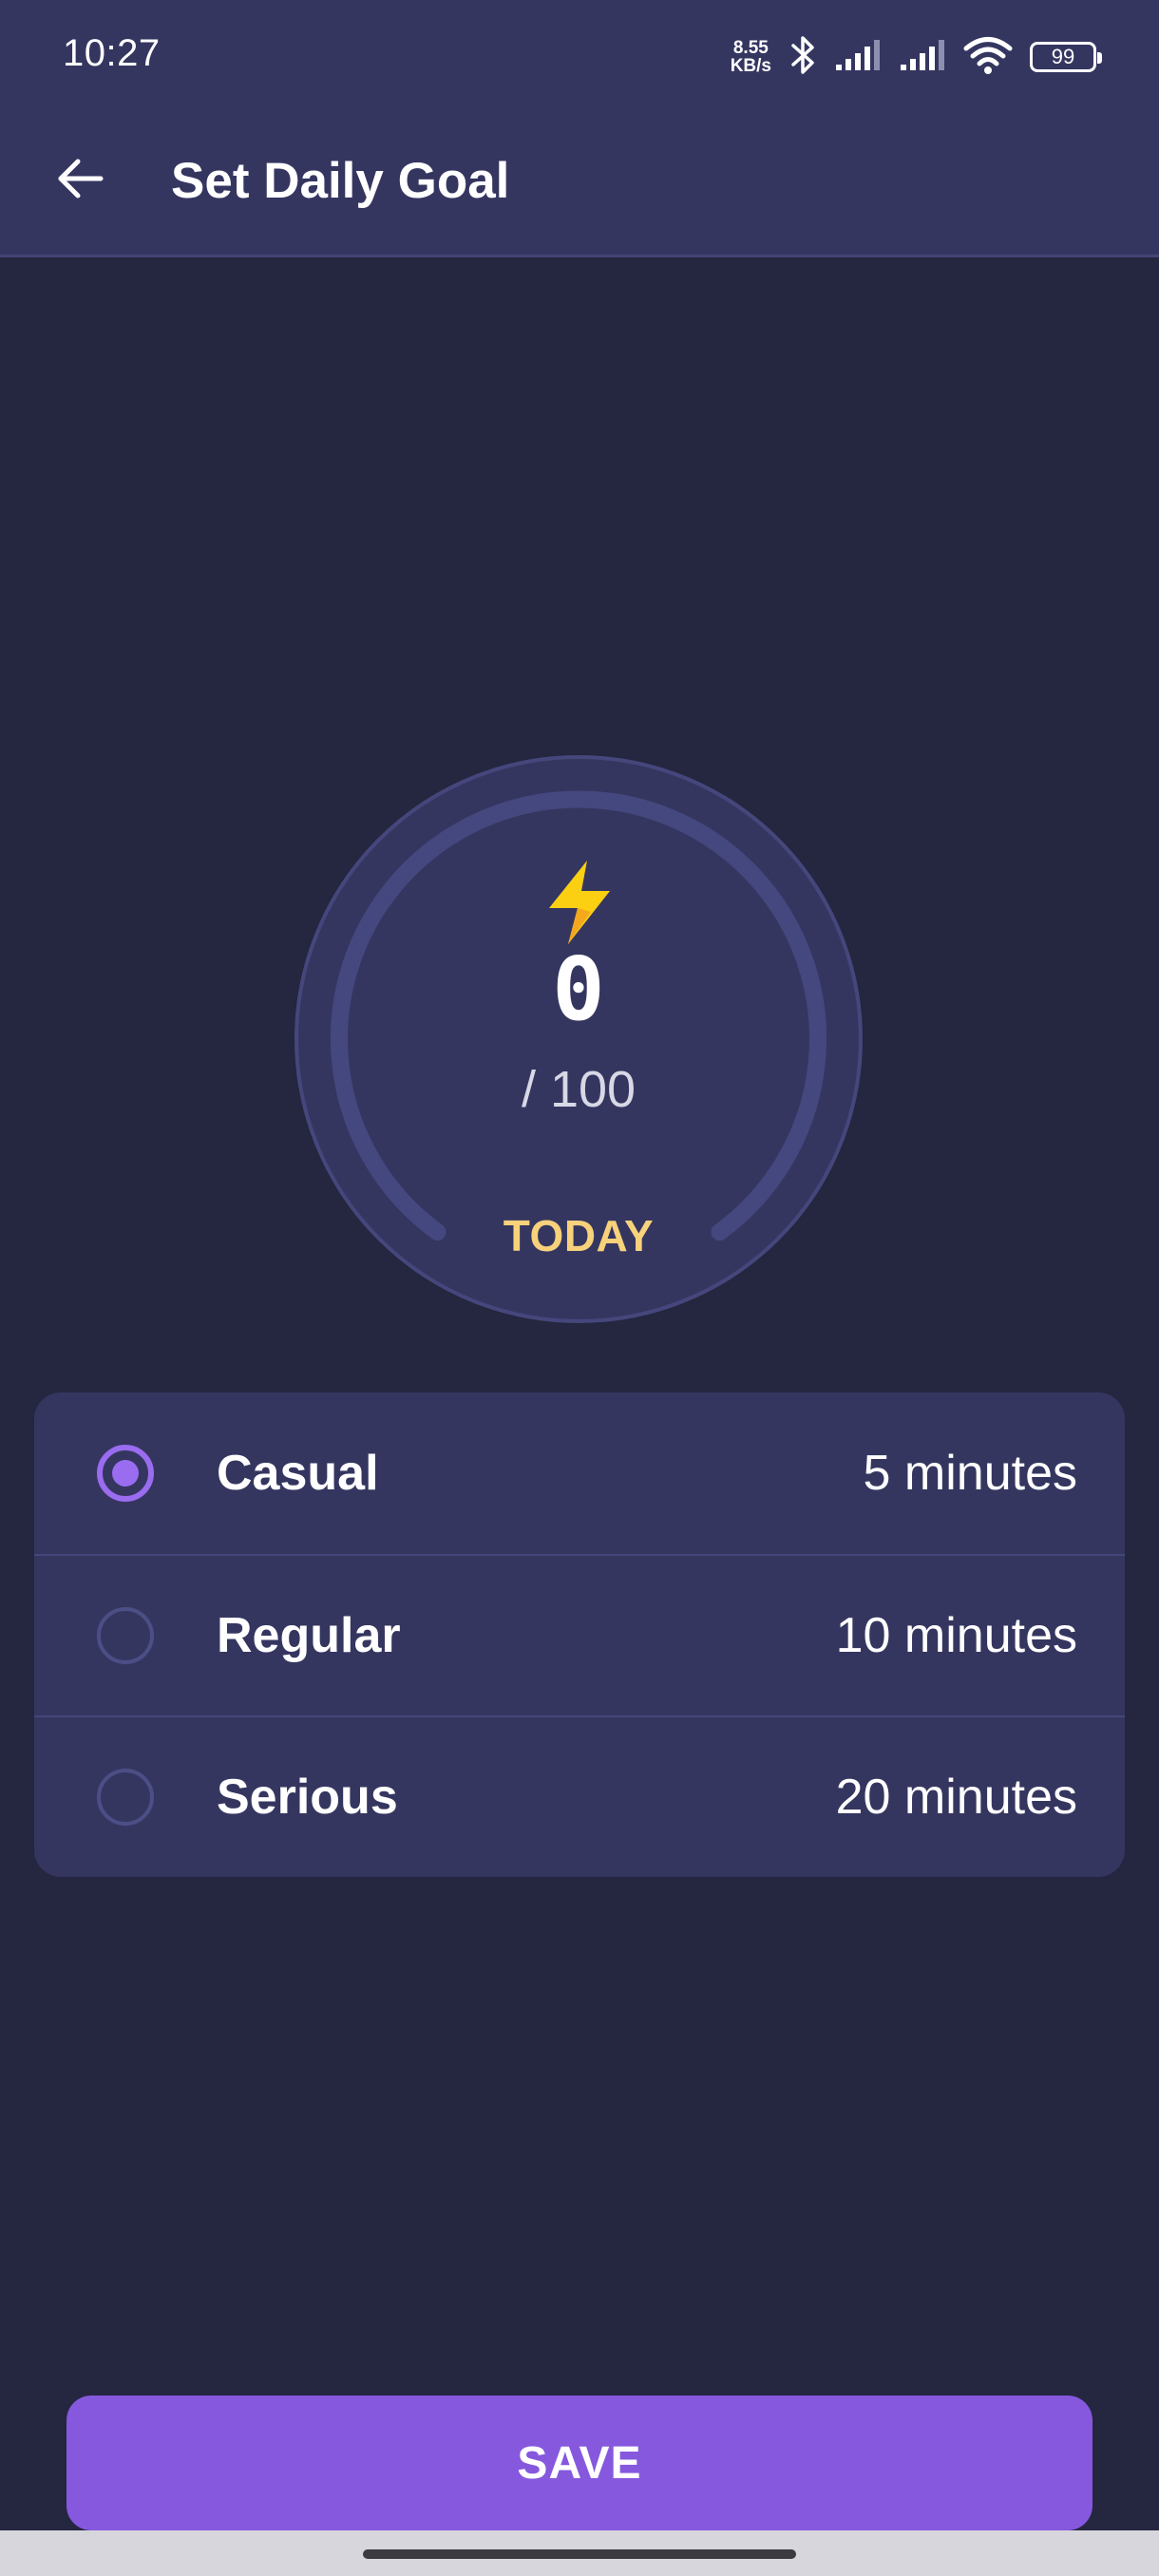  What do you see at coordinates (956, 1635) in the screenshot?
I see `option-duration: 10 minutes` at bounding box center [956, 1635].